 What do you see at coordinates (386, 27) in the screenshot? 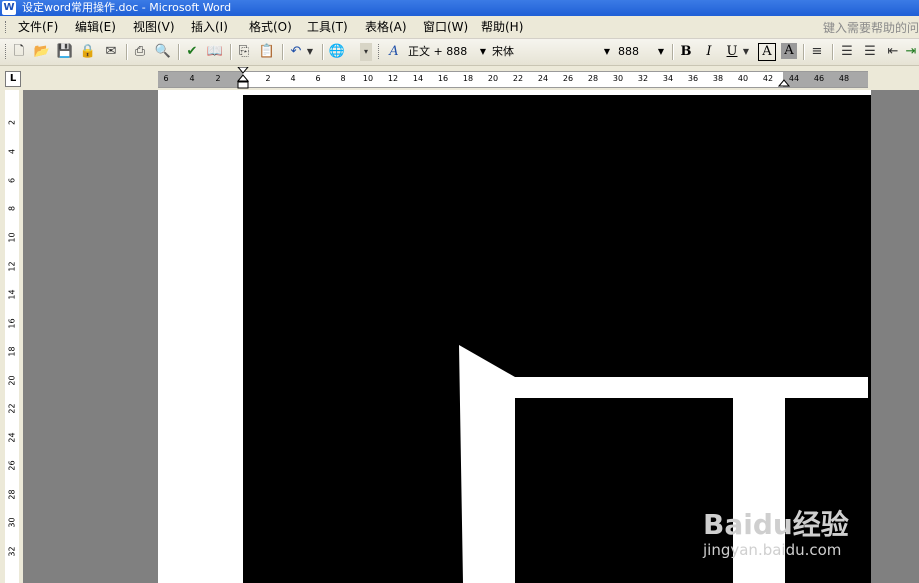
I see `menu-table: 表格(A)` at bounding box center [386, 27].